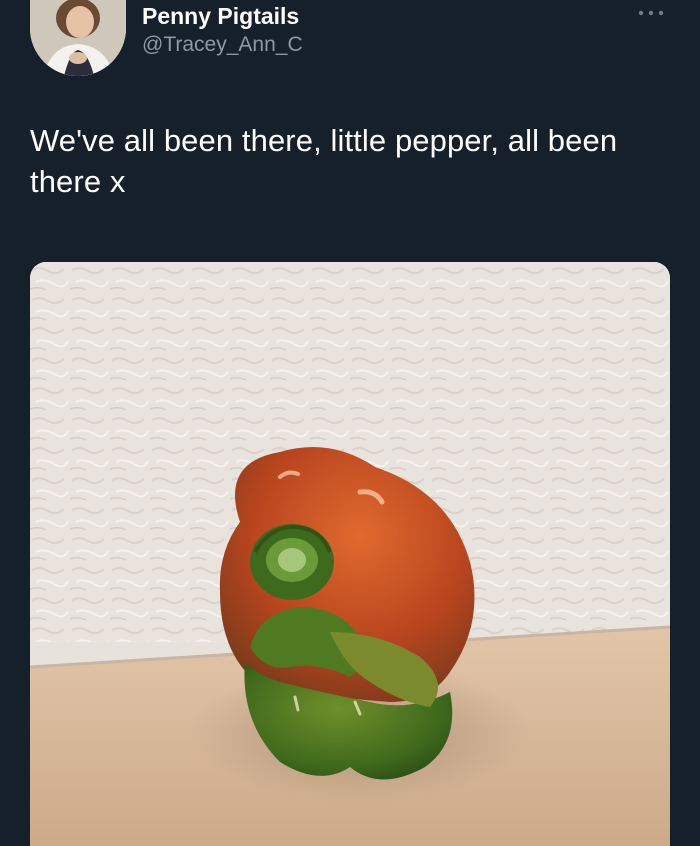 Image resolution: width=700 pixels, height=846 pixels. I want to click on author-display-name: Penny Pigtails, so click(222, 16).